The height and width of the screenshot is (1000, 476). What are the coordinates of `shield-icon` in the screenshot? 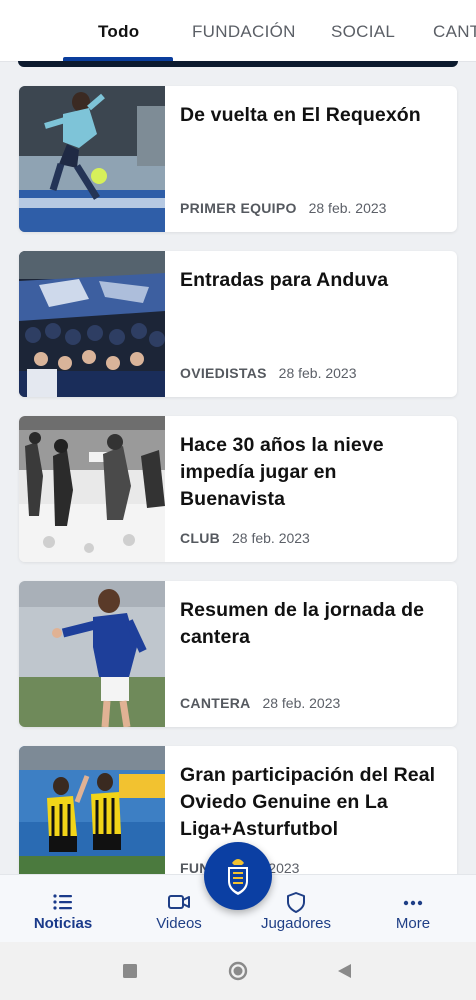 It's located at (296, 902).